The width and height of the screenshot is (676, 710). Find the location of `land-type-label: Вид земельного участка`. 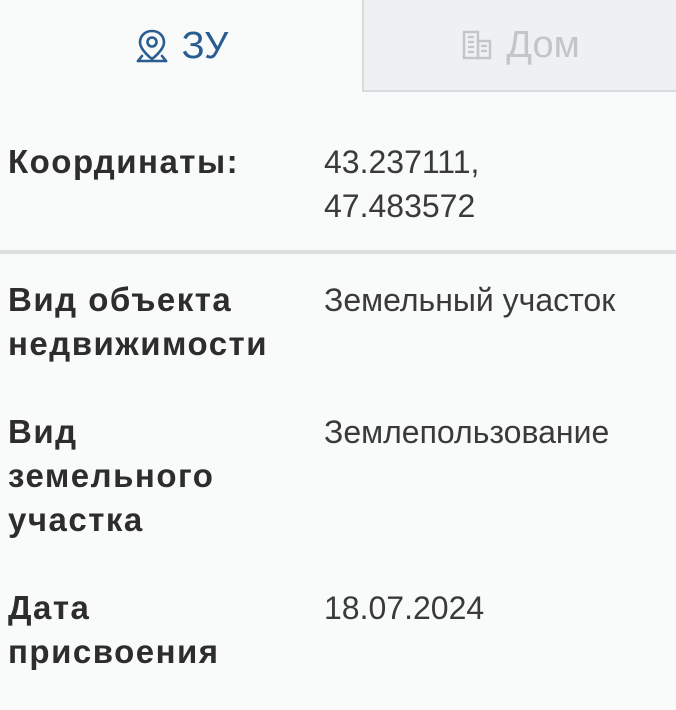

land-type-label: Вид земельного участка is located at coordinates (111, 476).